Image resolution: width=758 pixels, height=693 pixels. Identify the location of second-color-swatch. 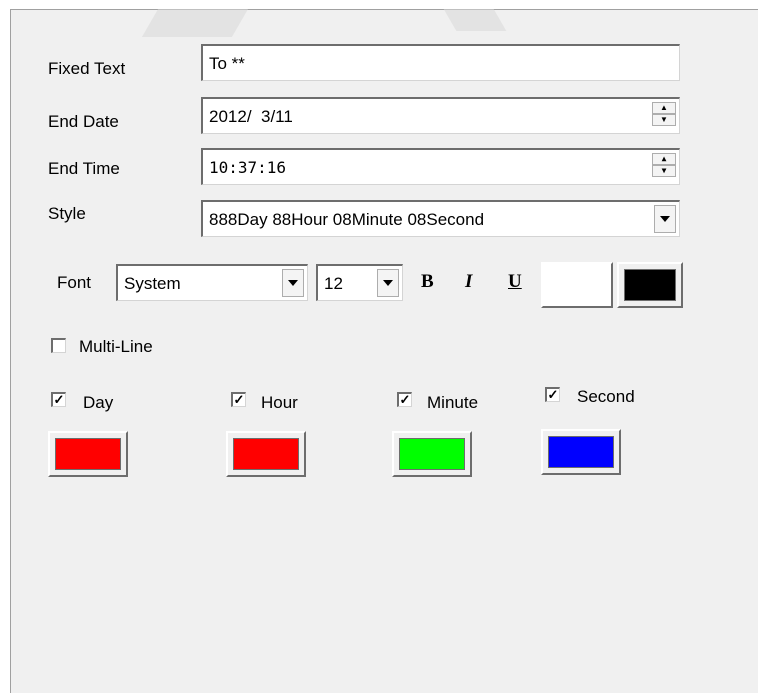
(581, 452).